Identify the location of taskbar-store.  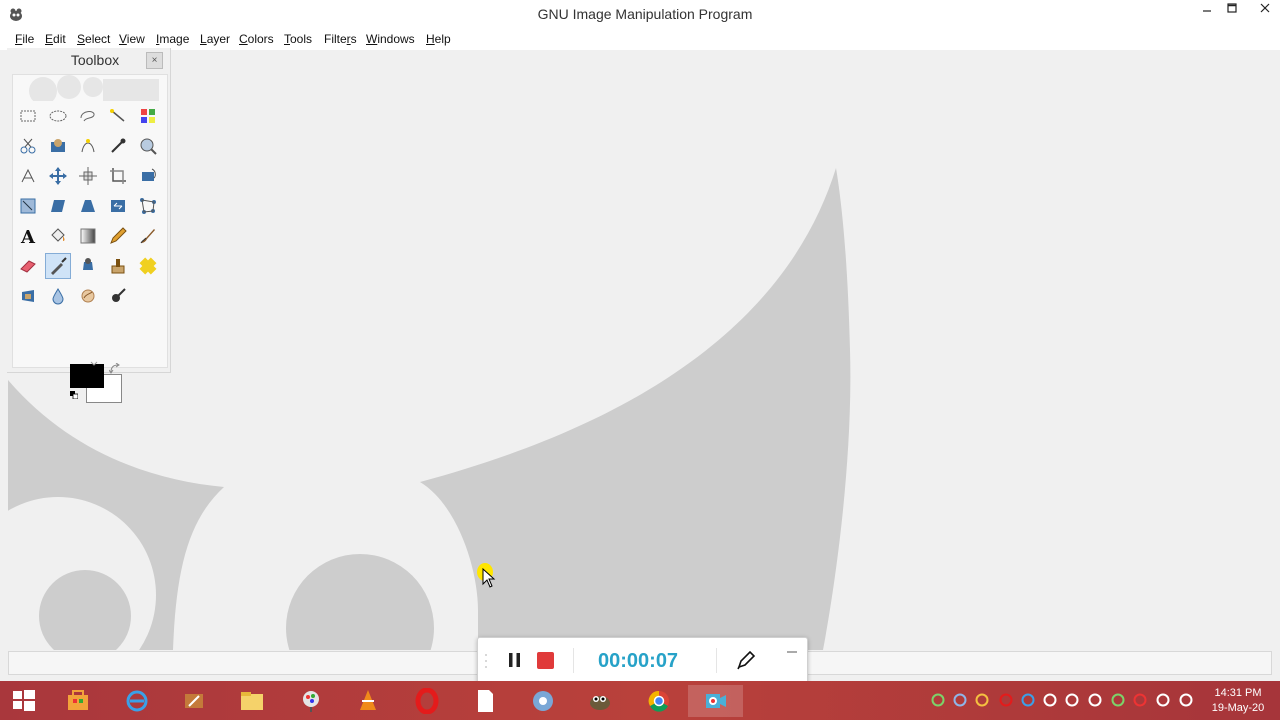
(77, 701).